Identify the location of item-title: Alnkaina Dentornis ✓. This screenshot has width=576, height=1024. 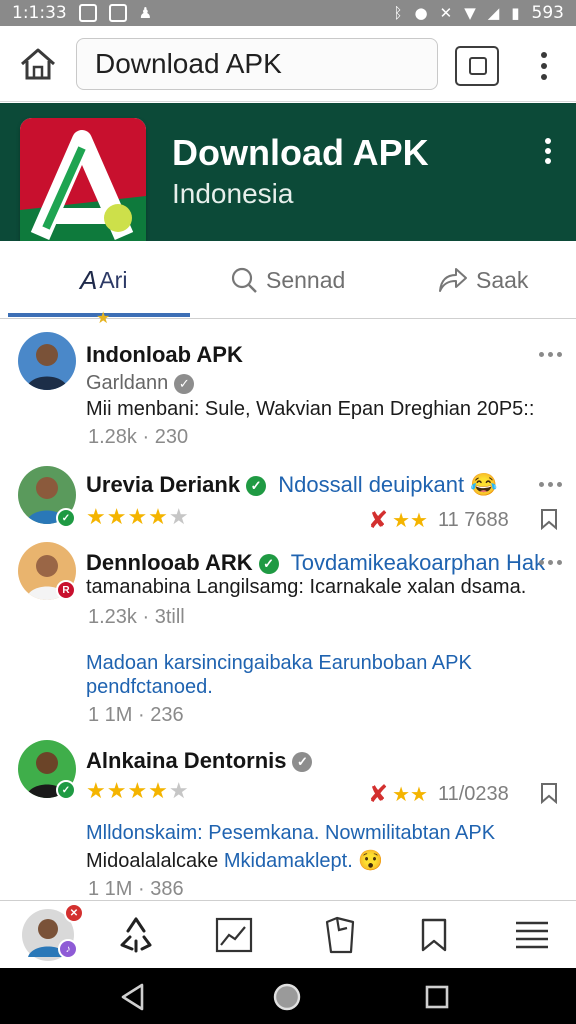
(199, 761).